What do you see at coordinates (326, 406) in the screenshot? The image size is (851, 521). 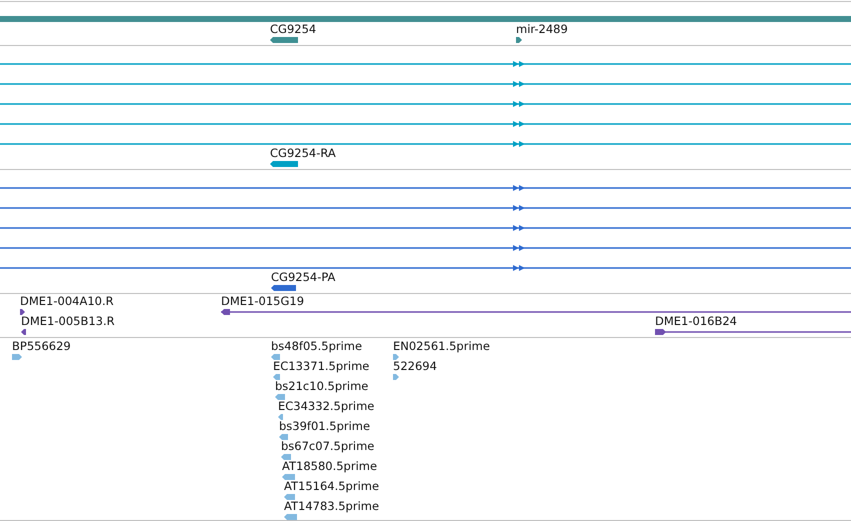 I see `feature-label: EC34332.5prime` at bounding box center [326, 406].